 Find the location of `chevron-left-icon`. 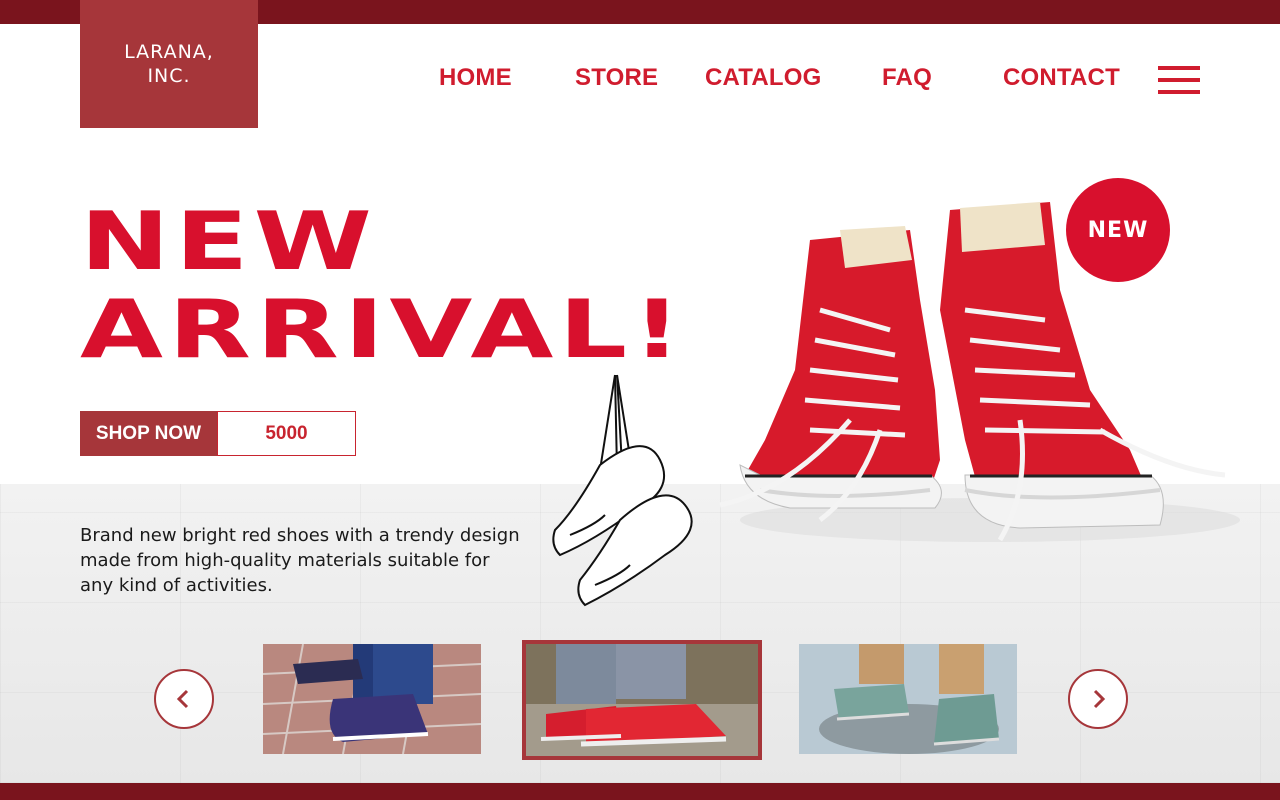

chevron-left-icon is located at coordinates (182, 699).